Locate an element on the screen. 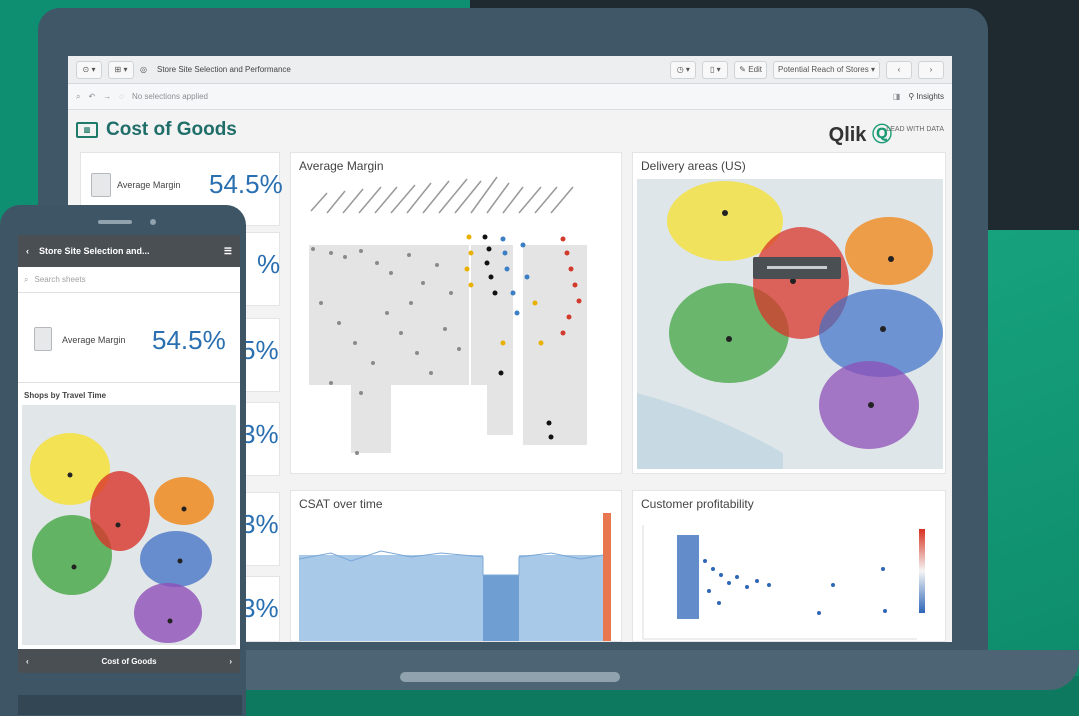  clear-icon: ◌ is located at coordinates (121, 96).